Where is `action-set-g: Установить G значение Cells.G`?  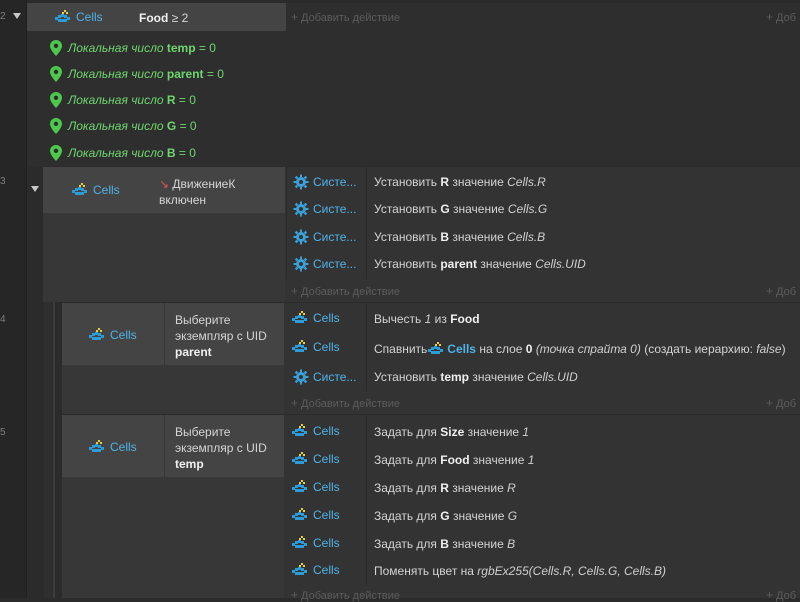 action-set-g: Установить G значение Cells.G is located at coordinates (460, 209).